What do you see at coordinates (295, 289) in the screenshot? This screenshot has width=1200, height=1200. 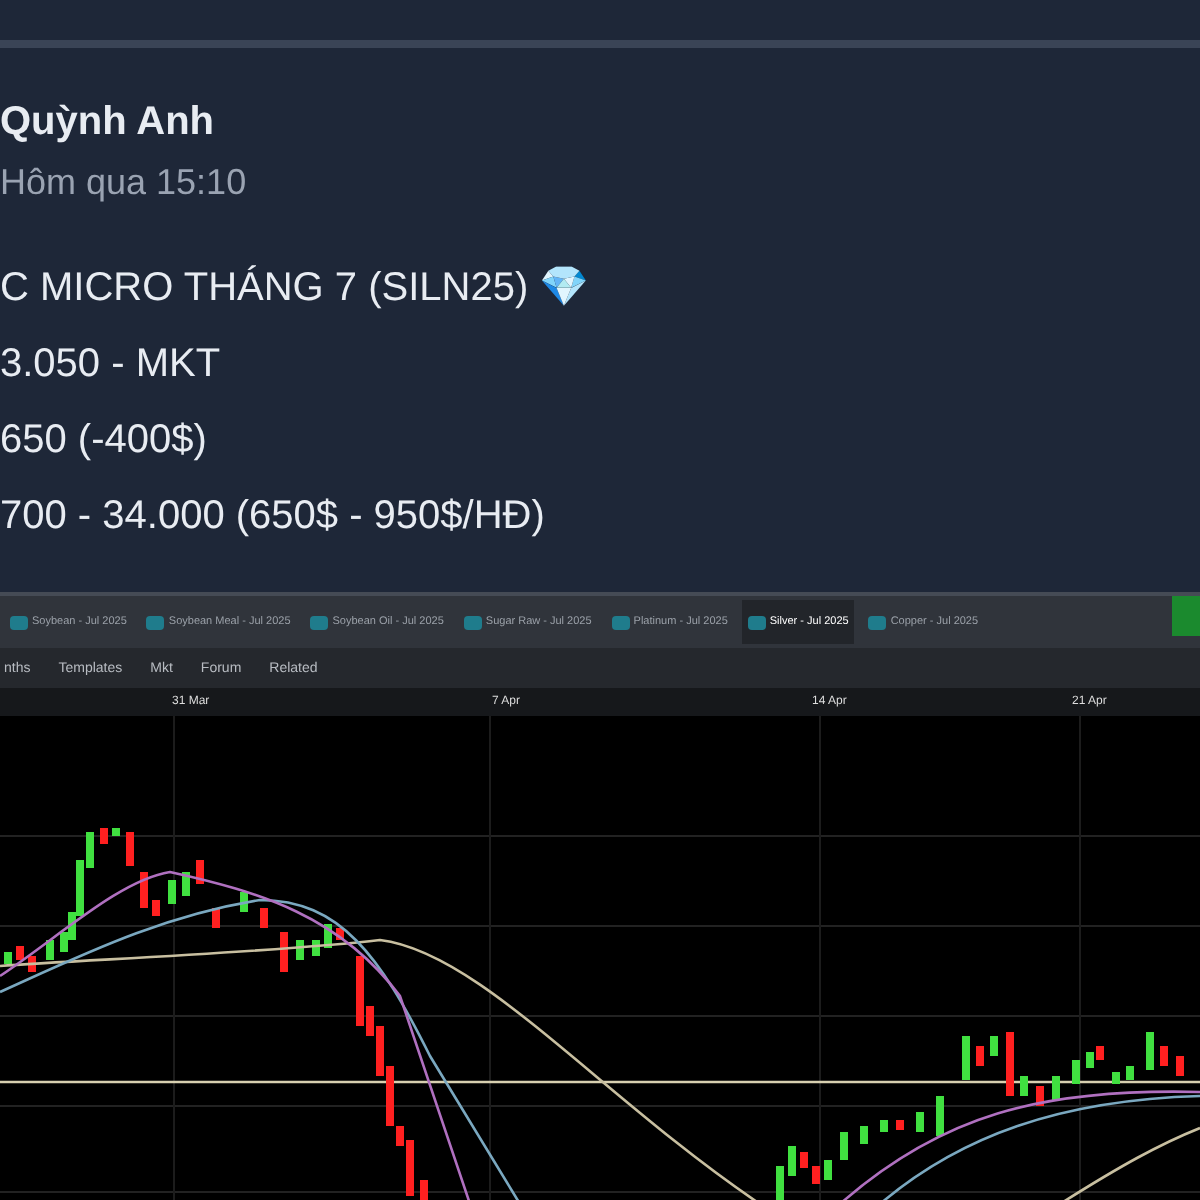 I see `message-line: C MICRO THÁNG 7 (SILN25) 💎` at bounding box center [295, 289].